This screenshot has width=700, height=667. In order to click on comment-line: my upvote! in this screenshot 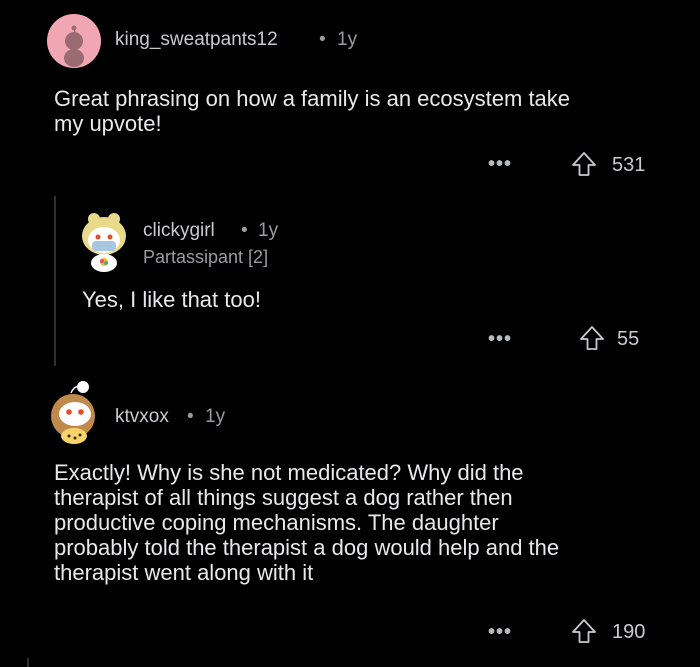, I will do `click(108, 123)`.